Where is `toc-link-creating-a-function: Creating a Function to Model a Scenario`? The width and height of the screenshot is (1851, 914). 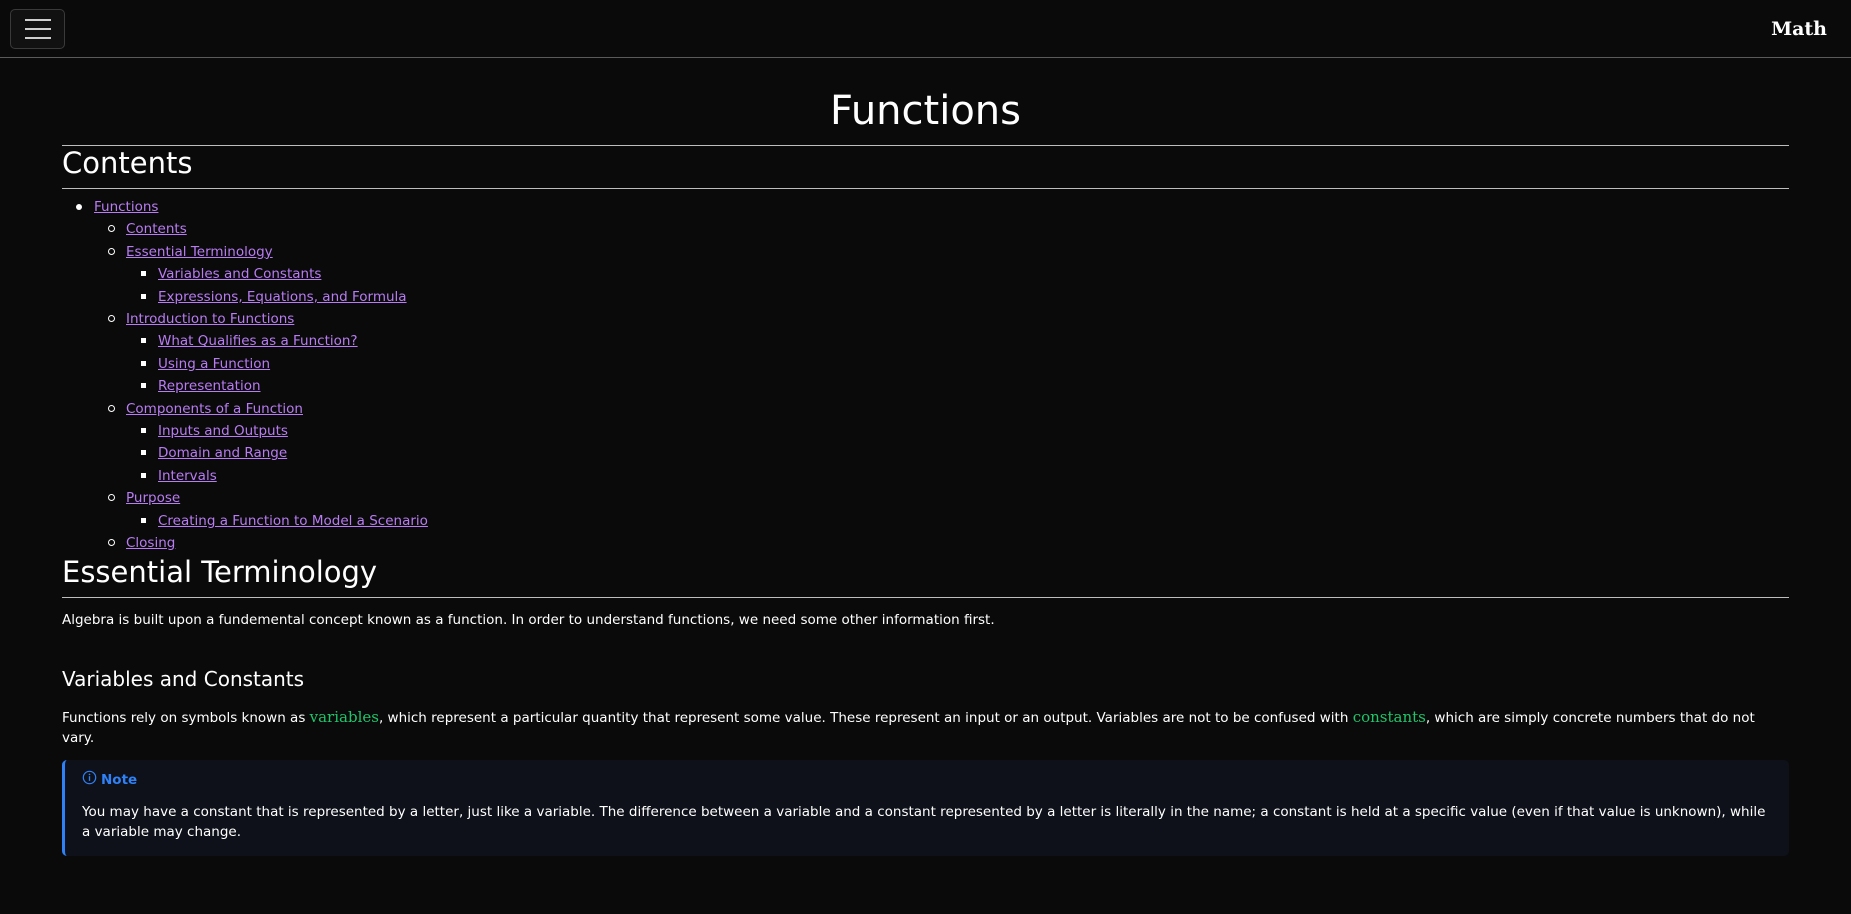 toc-link-creating-a-function: Creating a Function to Model a Scenario is located at coordinates (293, 521).